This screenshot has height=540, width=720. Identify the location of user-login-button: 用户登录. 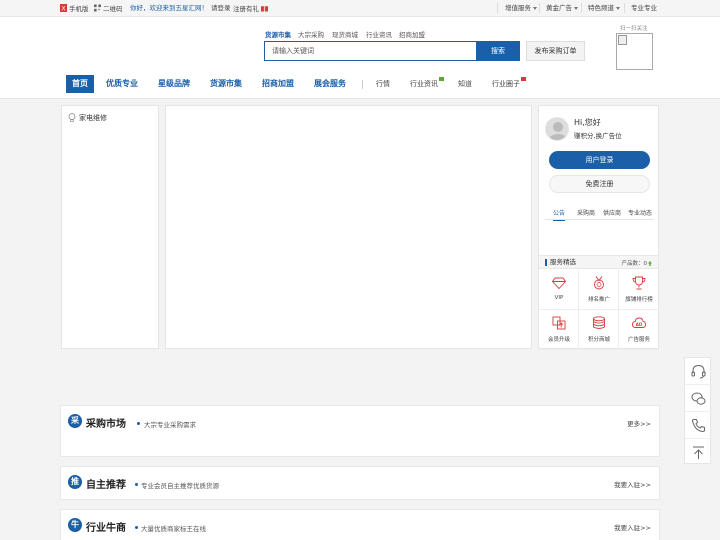
(599, 160).